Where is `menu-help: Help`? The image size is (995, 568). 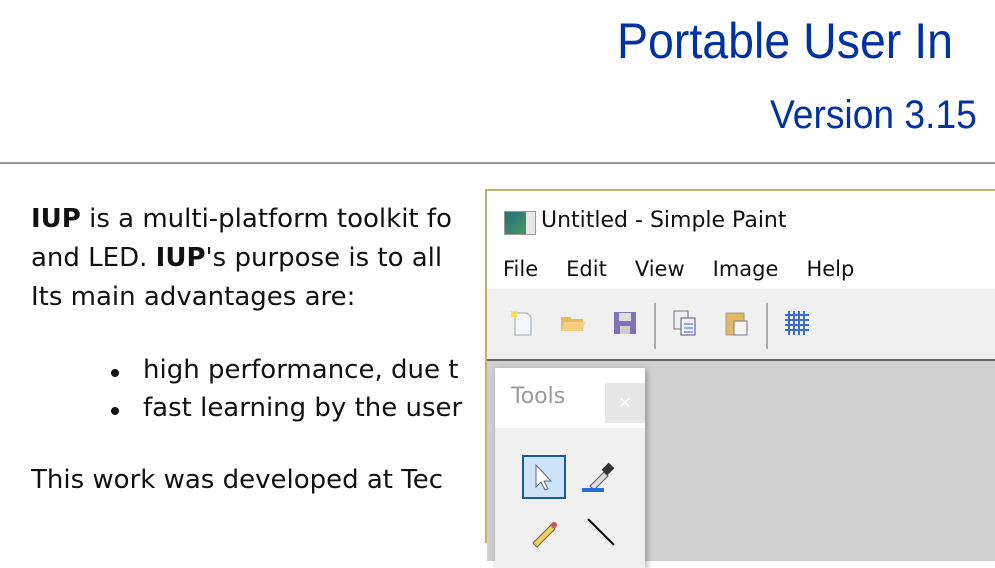 menu-help: Help is located at coordinates (830, 269).